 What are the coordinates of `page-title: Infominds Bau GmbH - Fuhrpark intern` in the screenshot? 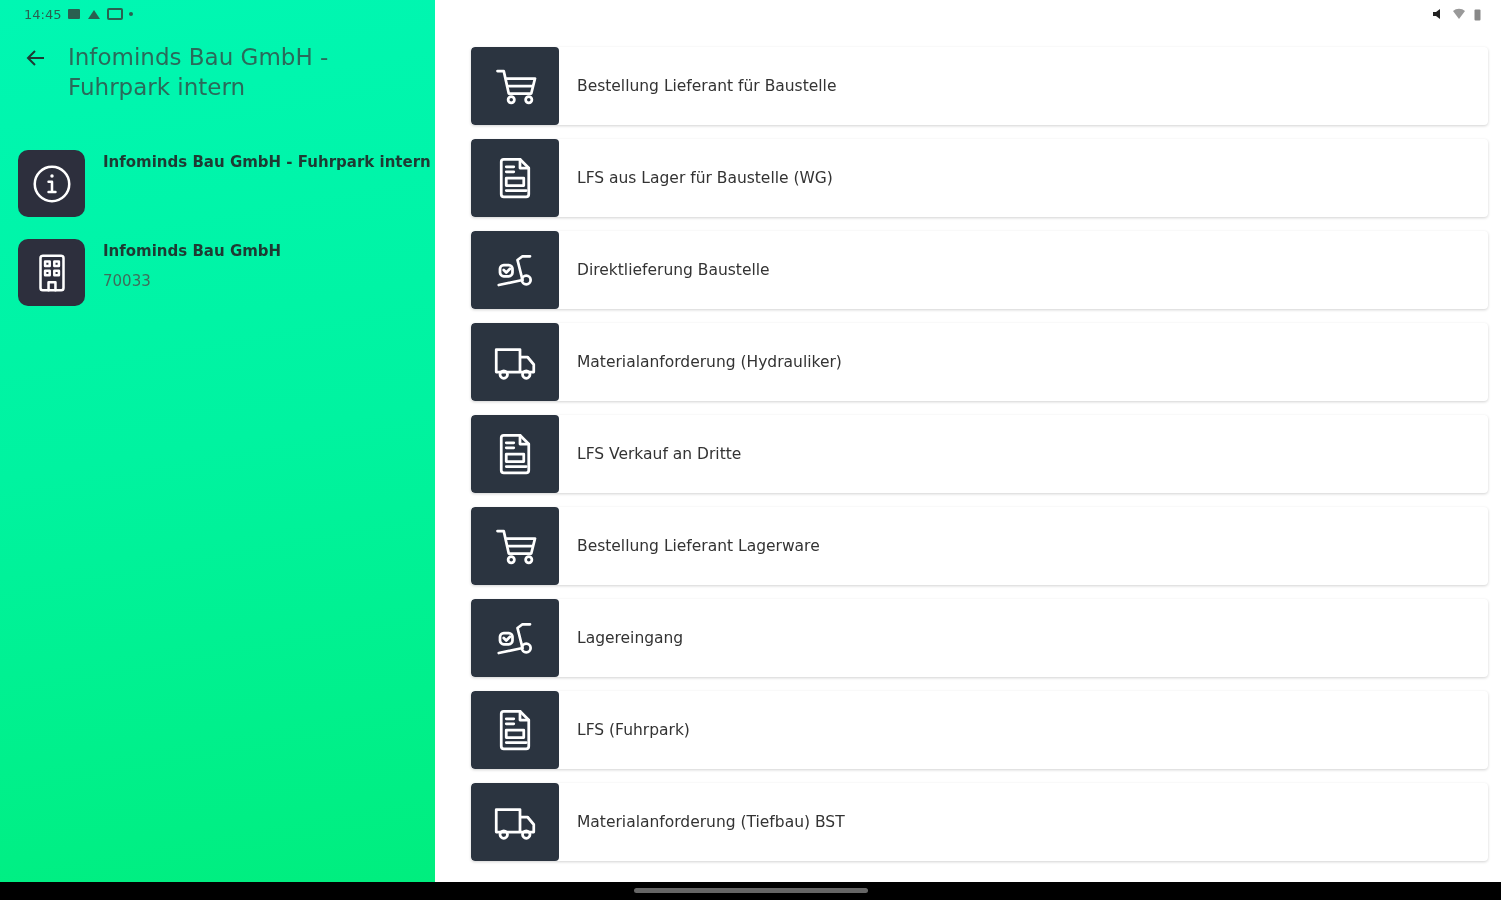 It's located at (199, 72).